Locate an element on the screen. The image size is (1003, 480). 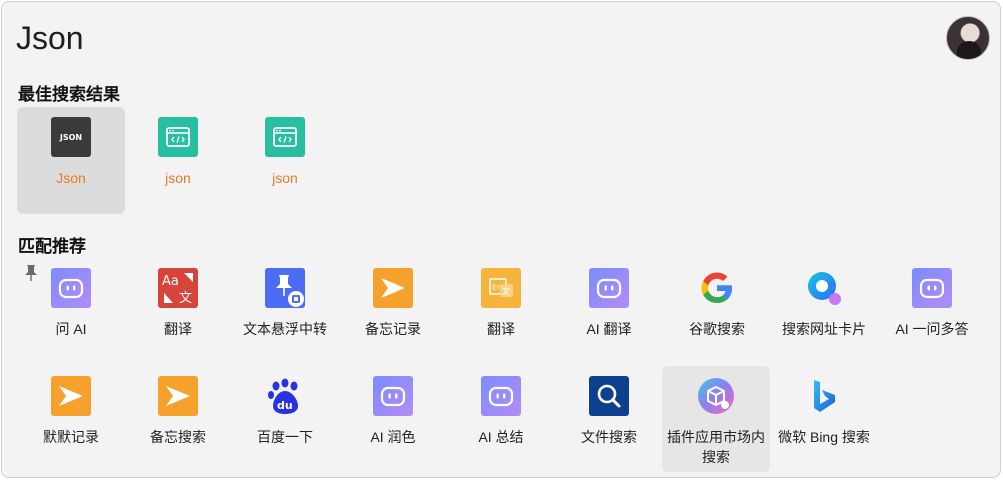
app-ai-polish: AI 润色 is located at coordinates (393, 419).